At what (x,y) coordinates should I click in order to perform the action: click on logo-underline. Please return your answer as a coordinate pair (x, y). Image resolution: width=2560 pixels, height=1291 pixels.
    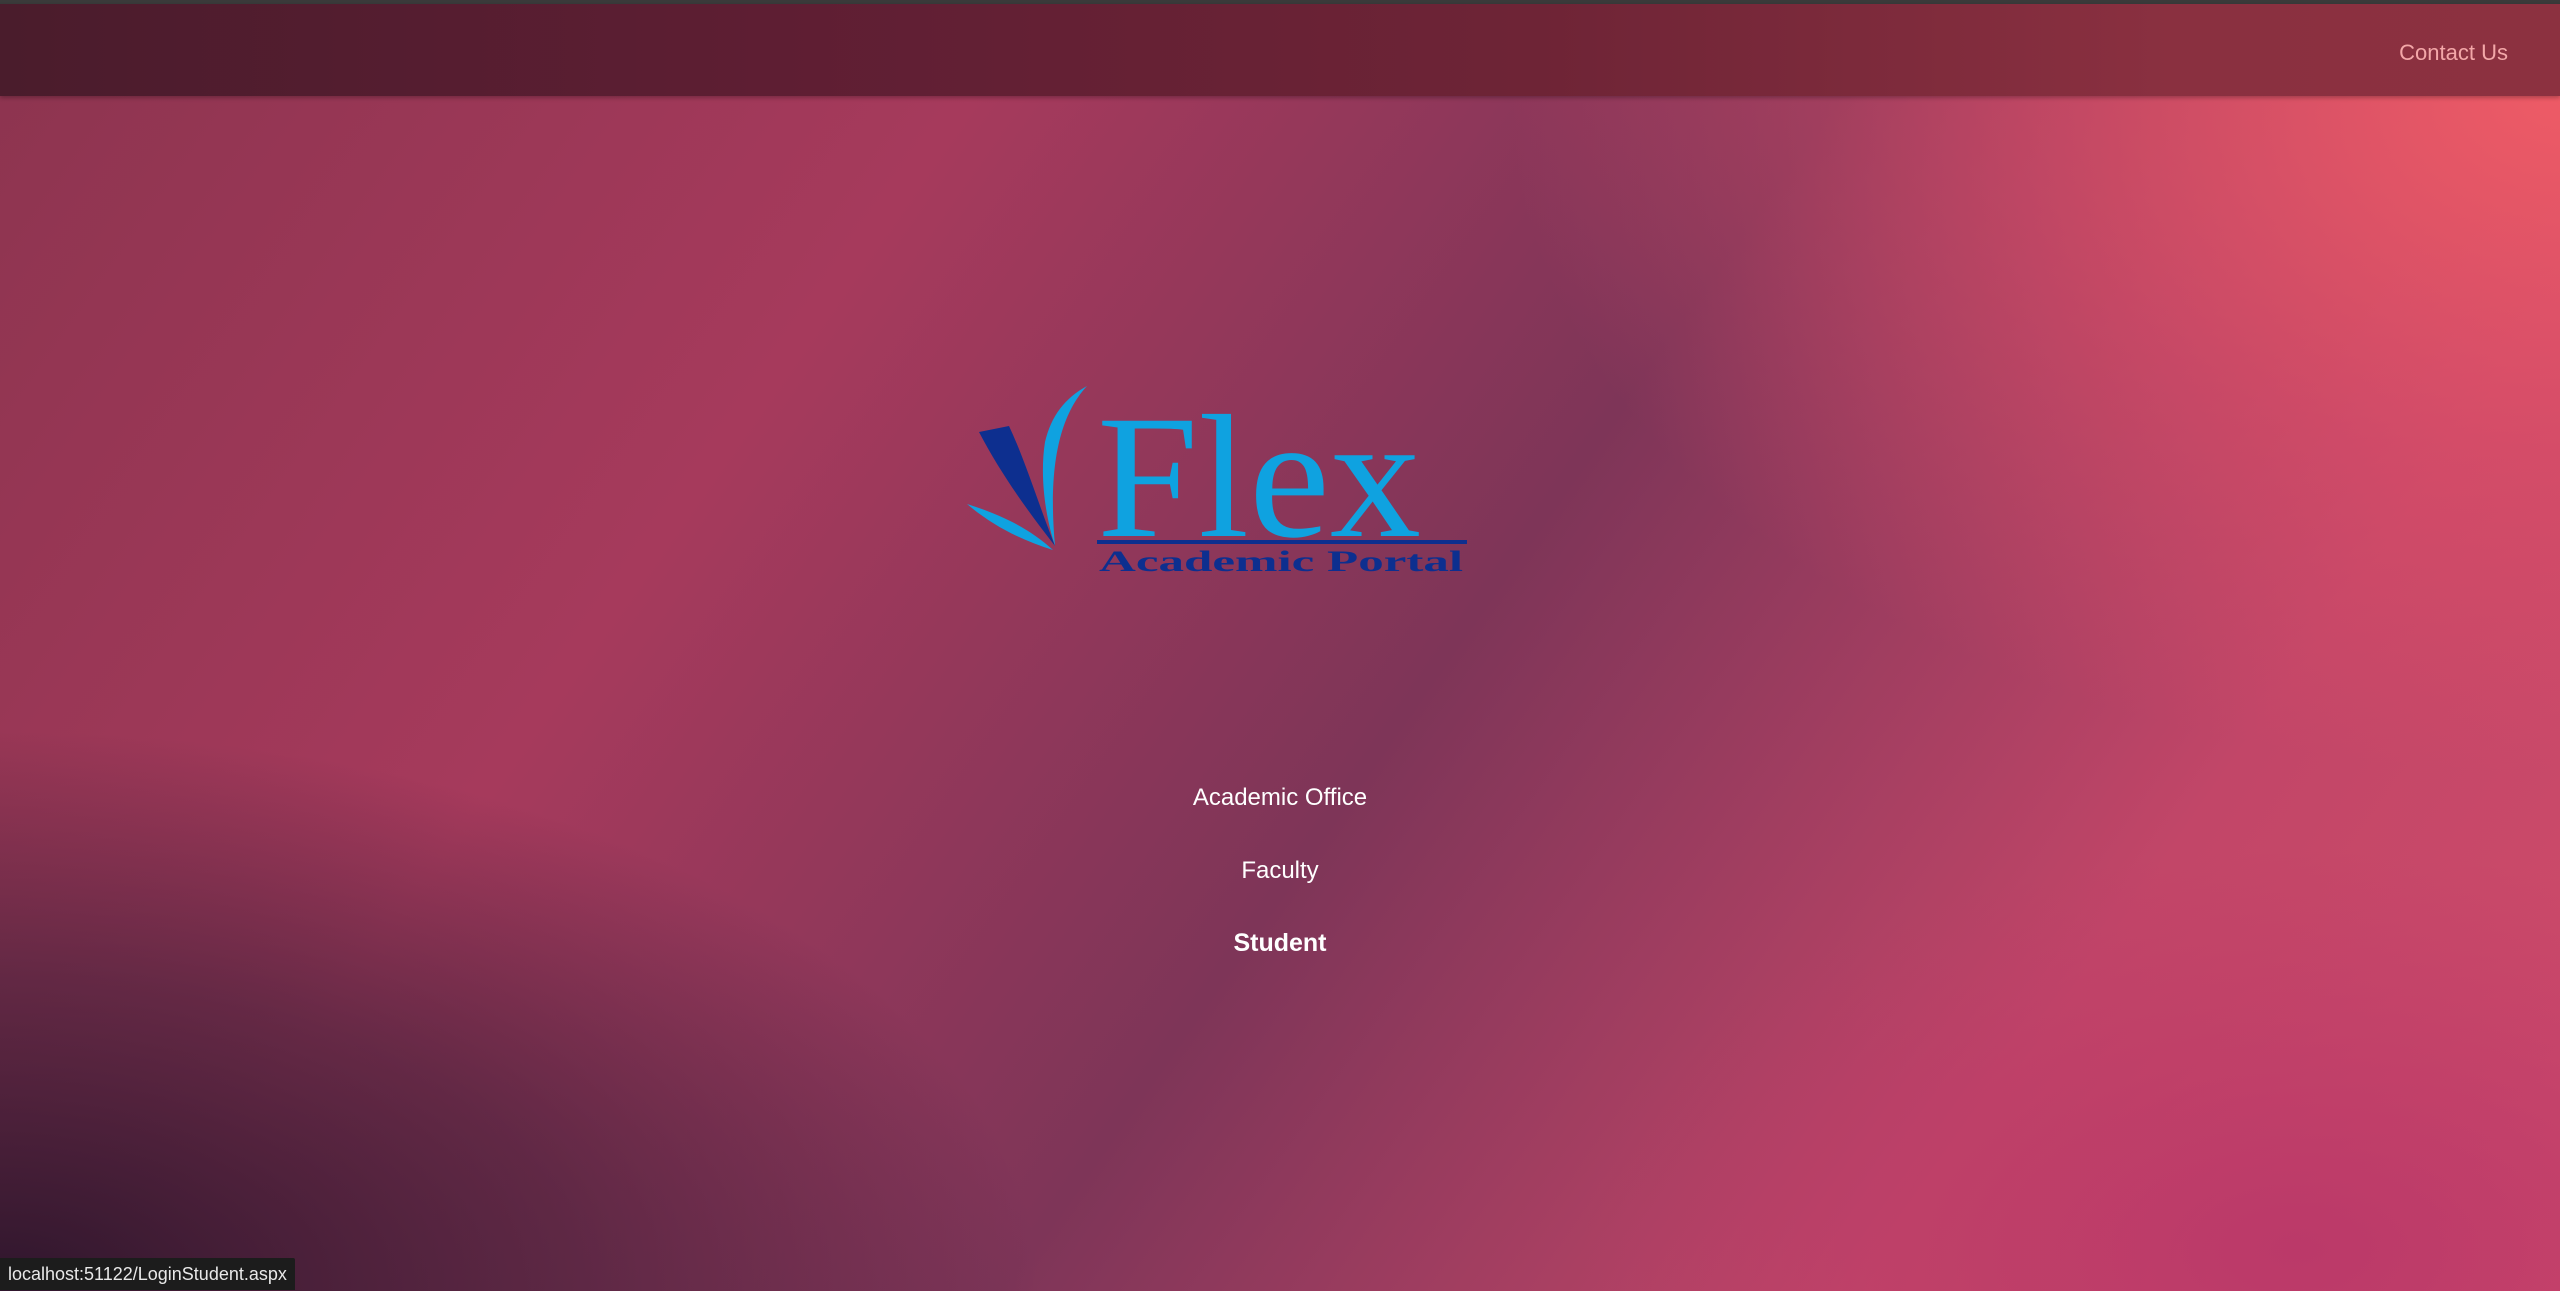
    Looking at the image, I should click on (1282, 542).